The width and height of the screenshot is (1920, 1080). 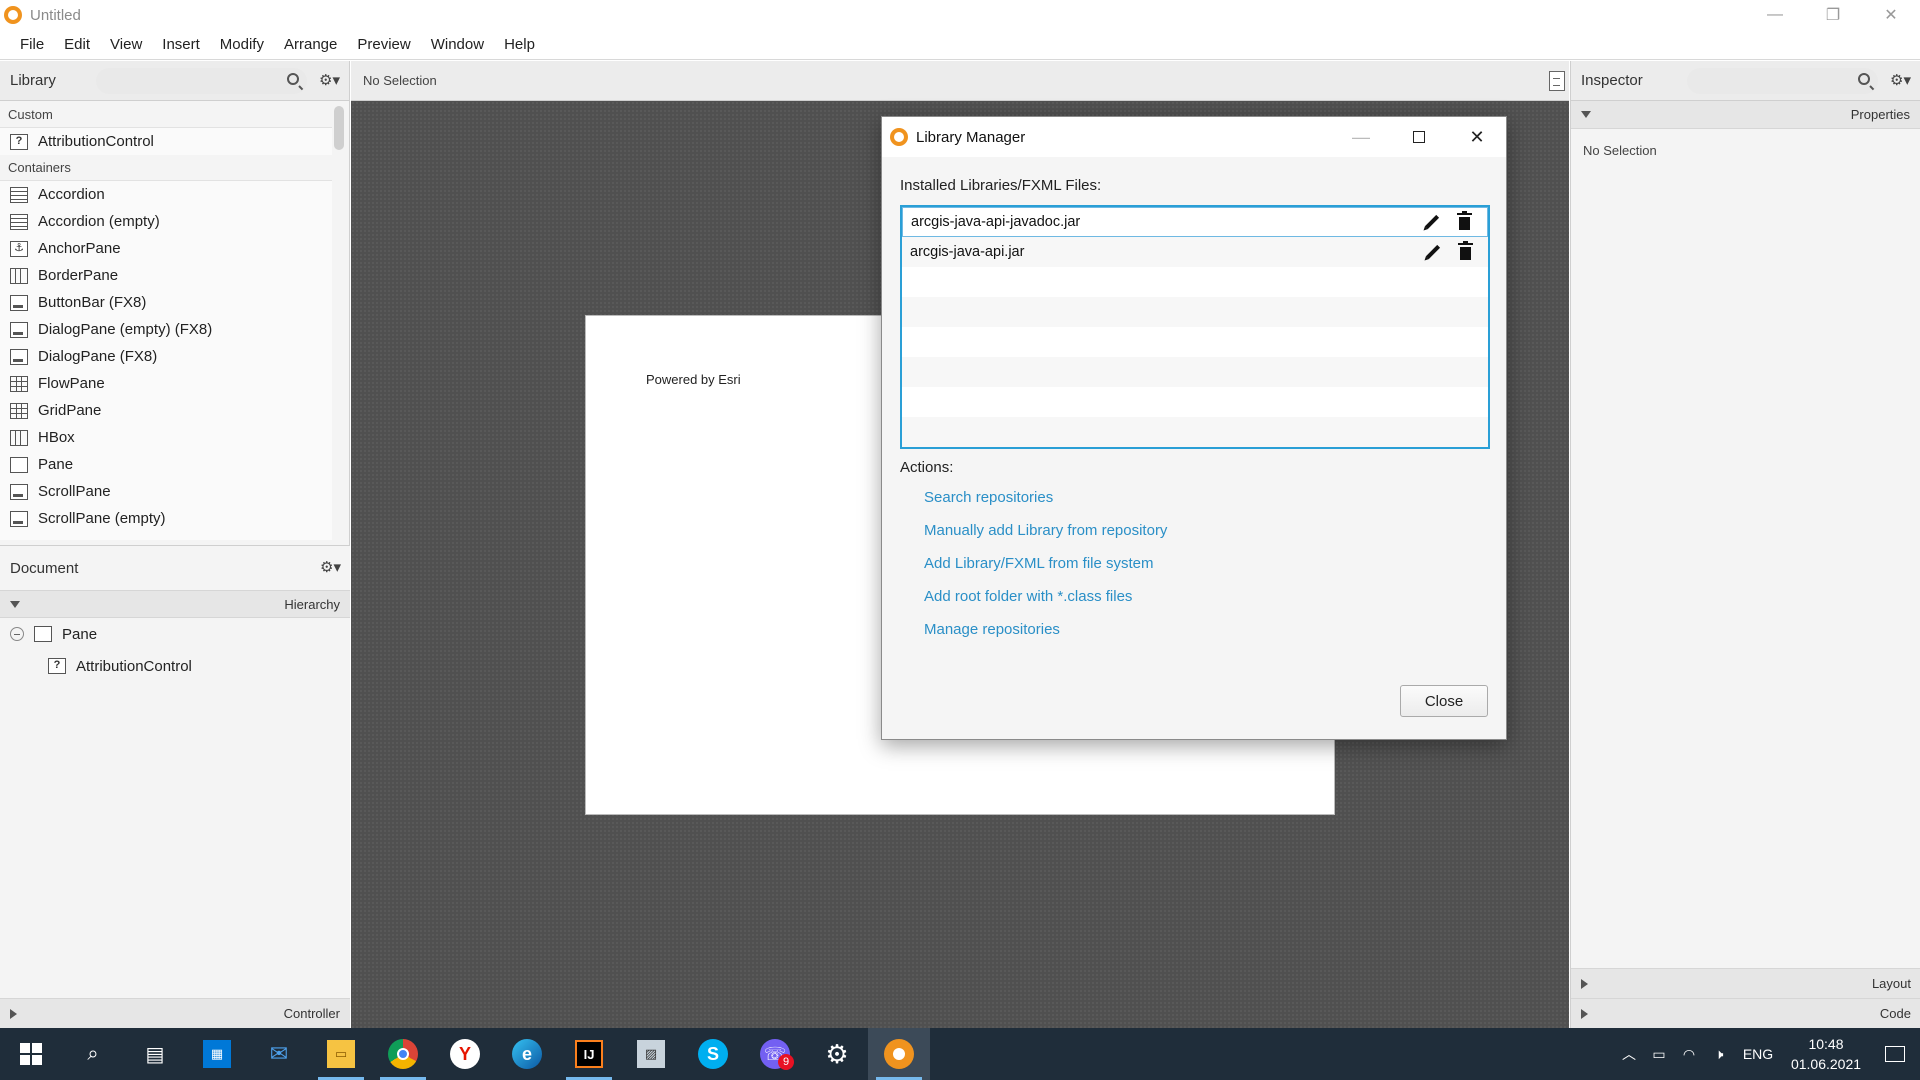 I want to click on menu-window: Window, so click(x=457, y=44).